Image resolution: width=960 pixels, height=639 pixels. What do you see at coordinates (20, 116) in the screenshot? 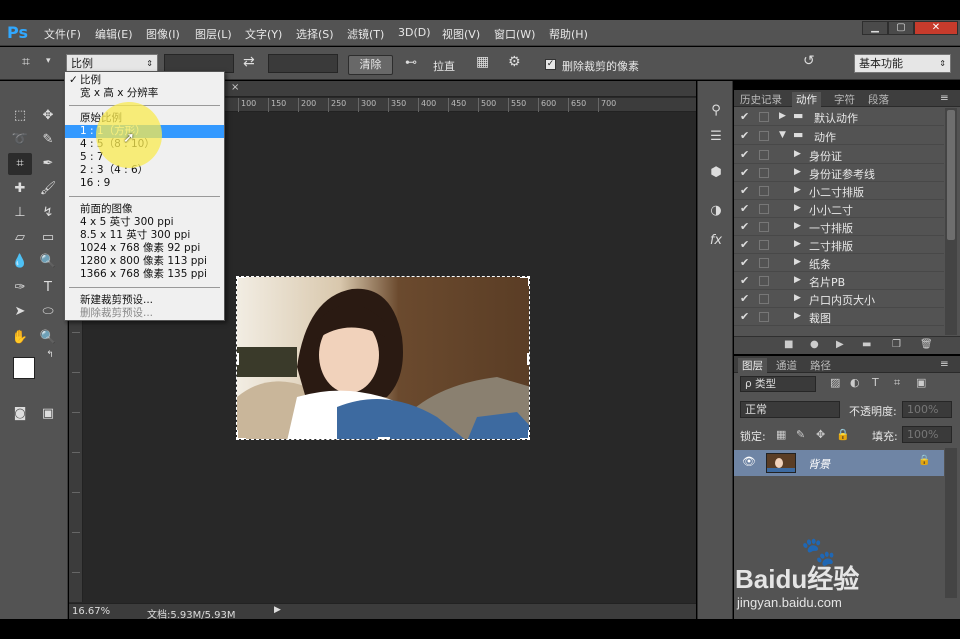
I see `marquee-tool-icon: ⬚` at bounding box center [20, 116].